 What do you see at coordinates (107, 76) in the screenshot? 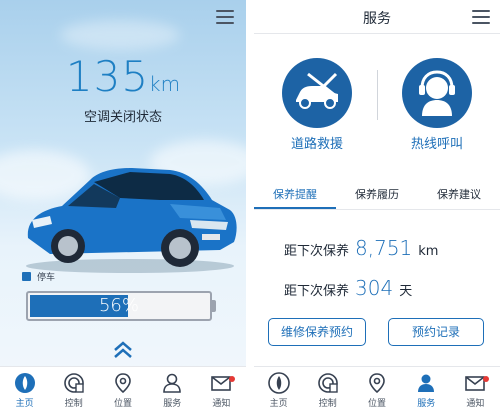
I see `range-value: 135` at bounding box center [107, 76].